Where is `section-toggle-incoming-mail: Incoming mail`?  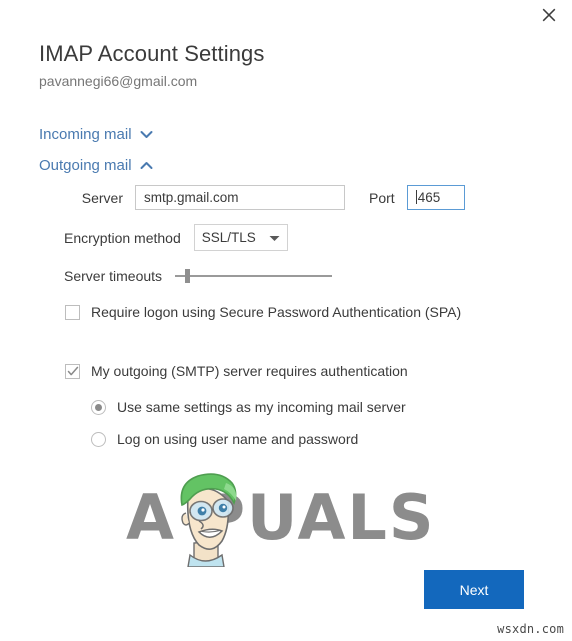 section-toggle-incoming-mail: Incoming mail is located at coordinates (96, 134).